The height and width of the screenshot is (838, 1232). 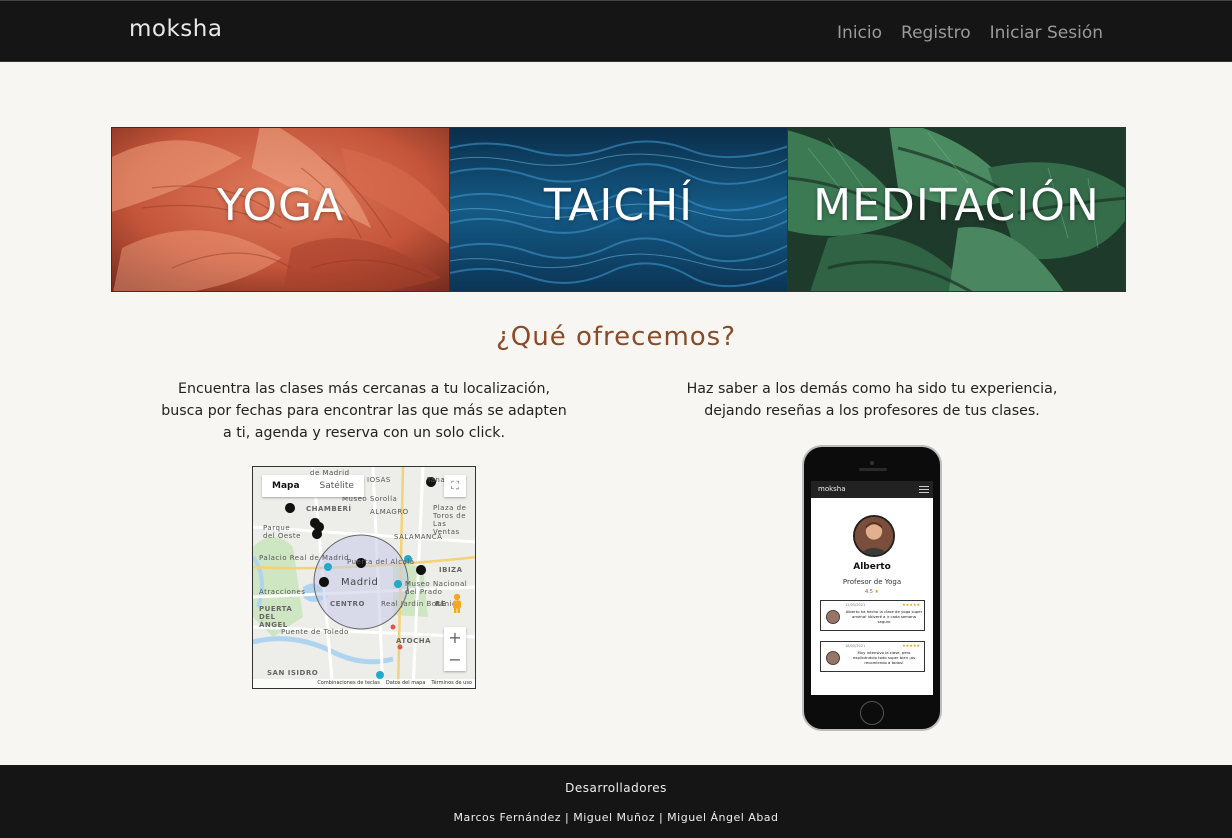 What do you see at coordinates (276, 617) in the screenshot?
I see `map-label-angel: PUERTA DEL ÁNGEL` at bounding box center [276, 617].